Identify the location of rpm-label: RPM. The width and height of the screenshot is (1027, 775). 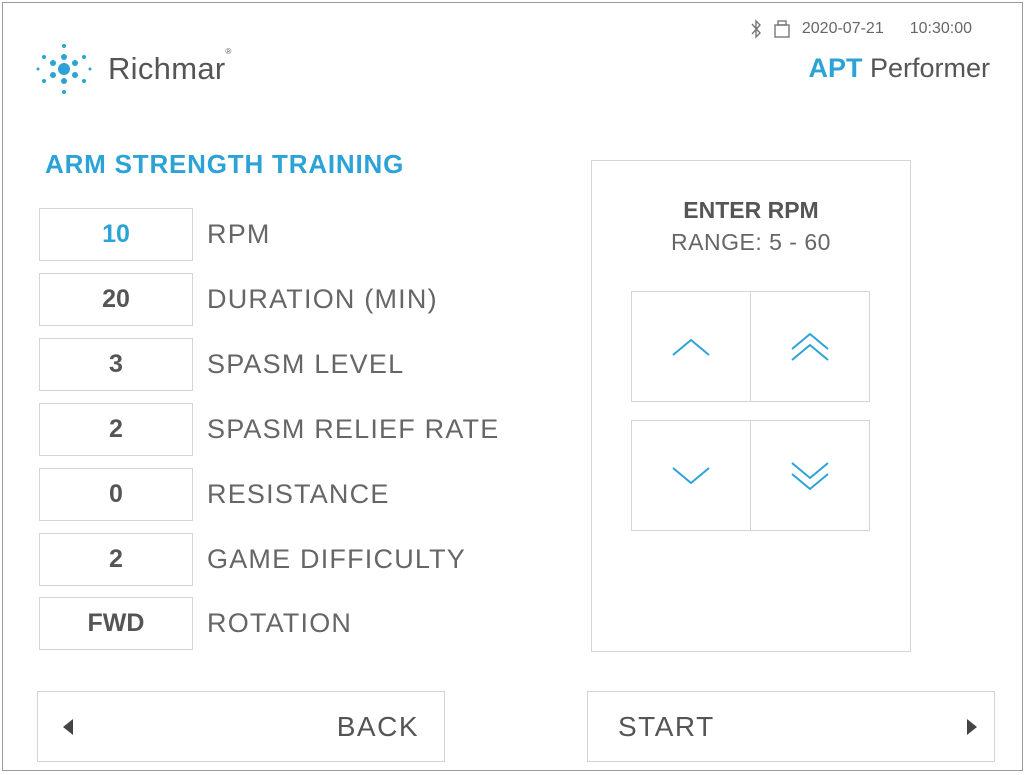
(239, 234).